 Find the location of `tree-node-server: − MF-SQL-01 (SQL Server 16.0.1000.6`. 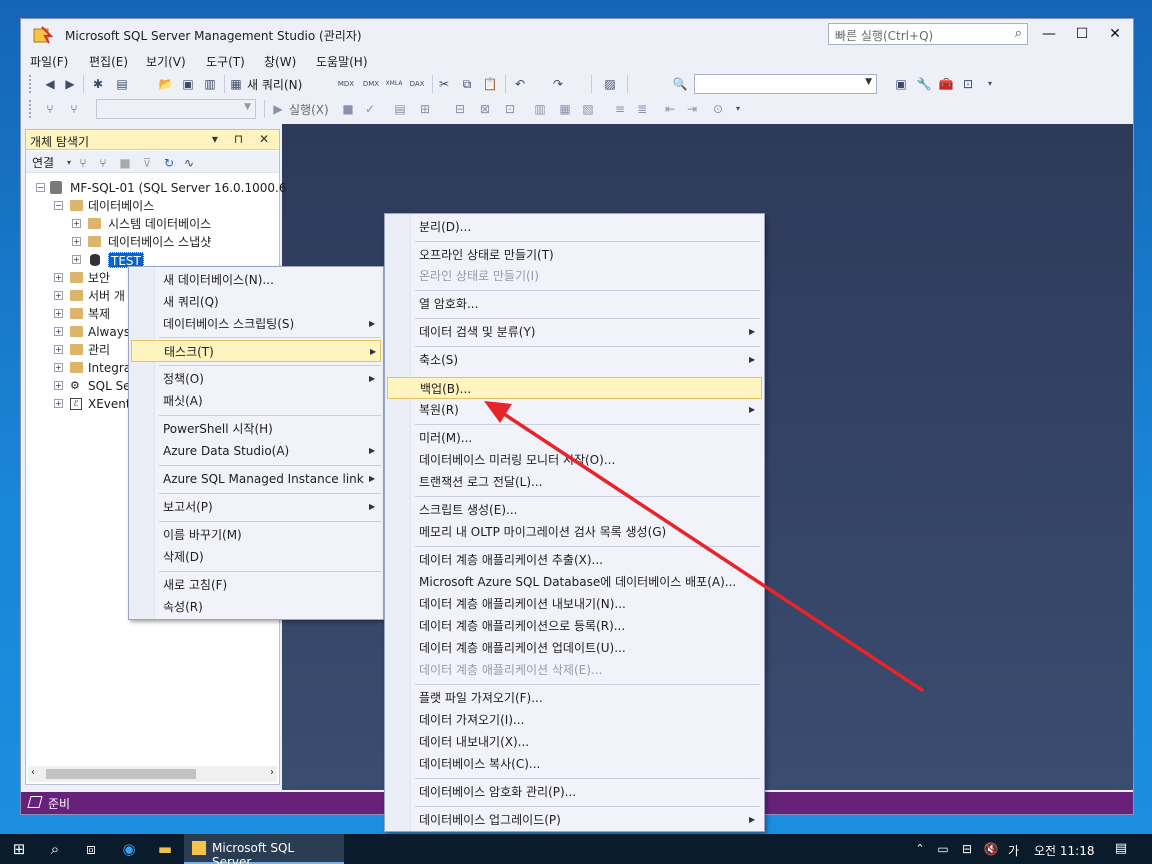

tree-node-server: − MF-SQL-01 (SQL Server 16.0.1000.6 is located at coordinates (156, 188).